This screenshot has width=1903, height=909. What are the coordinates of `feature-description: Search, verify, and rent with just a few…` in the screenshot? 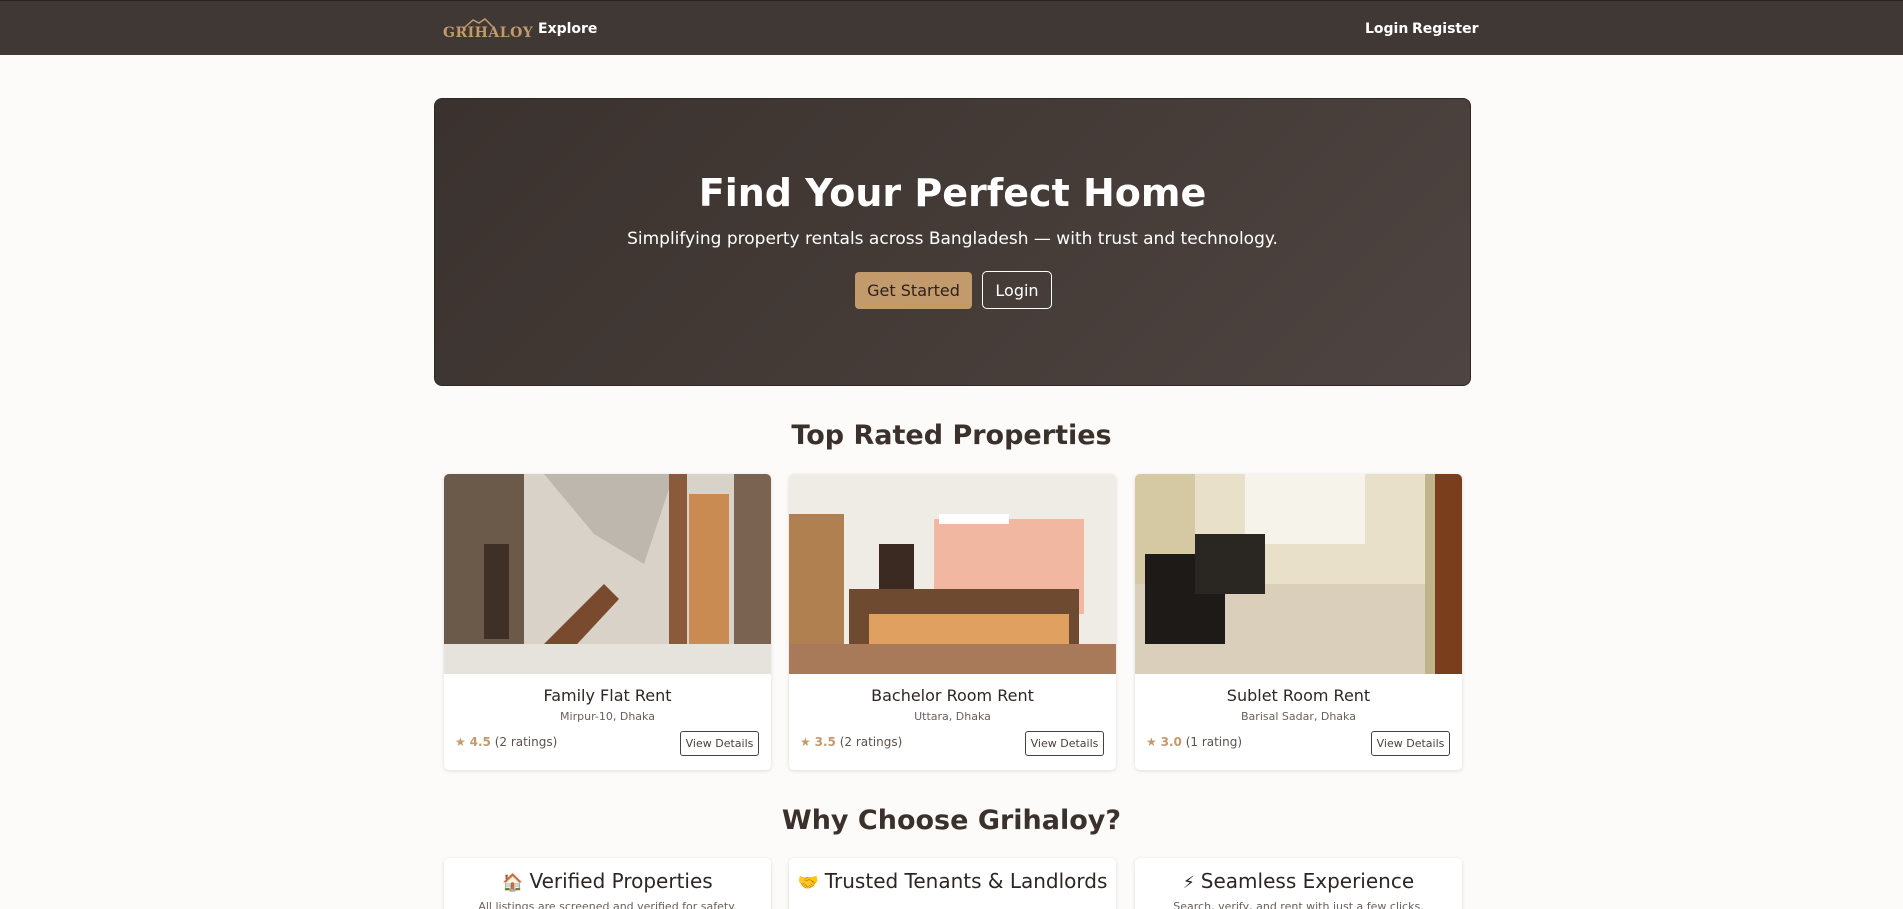 It's located at (1298, 904).